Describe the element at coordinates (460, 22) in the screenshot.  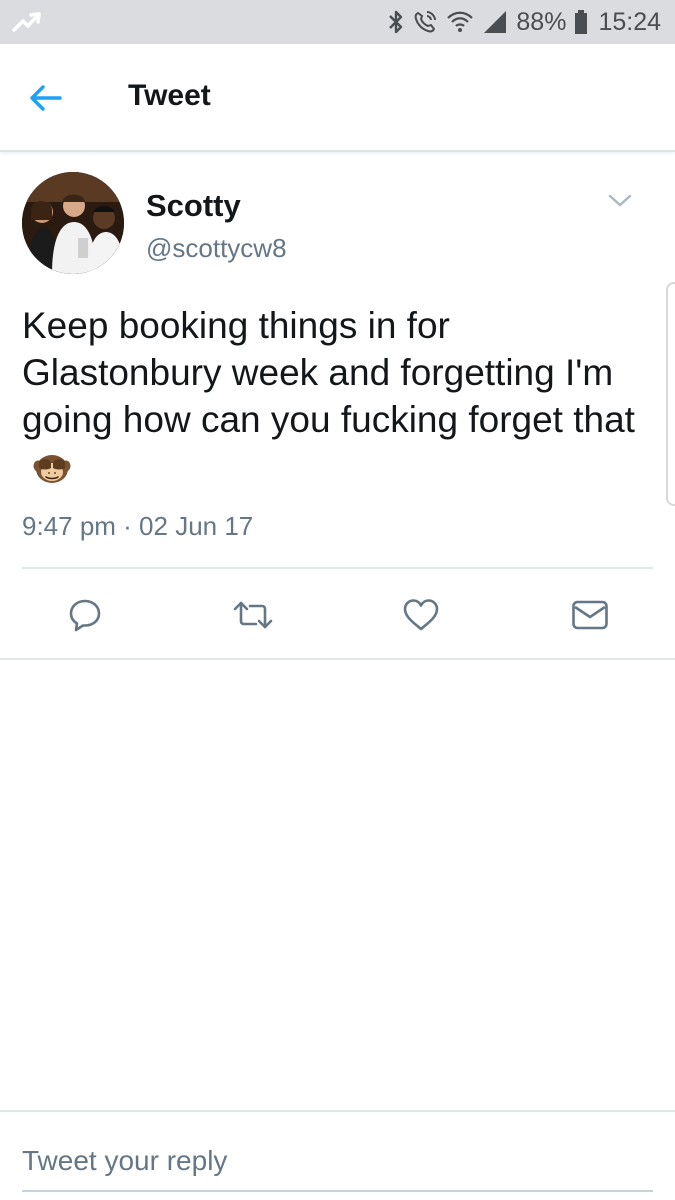
I see `wifi-icon` at that location.